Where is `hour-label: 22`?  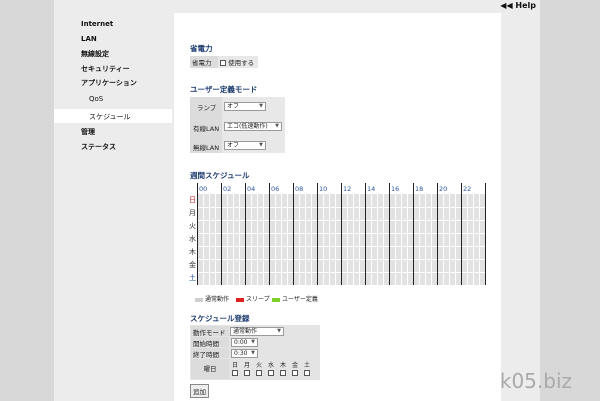 hour-label: 22 is located at coordinates (467, 189).